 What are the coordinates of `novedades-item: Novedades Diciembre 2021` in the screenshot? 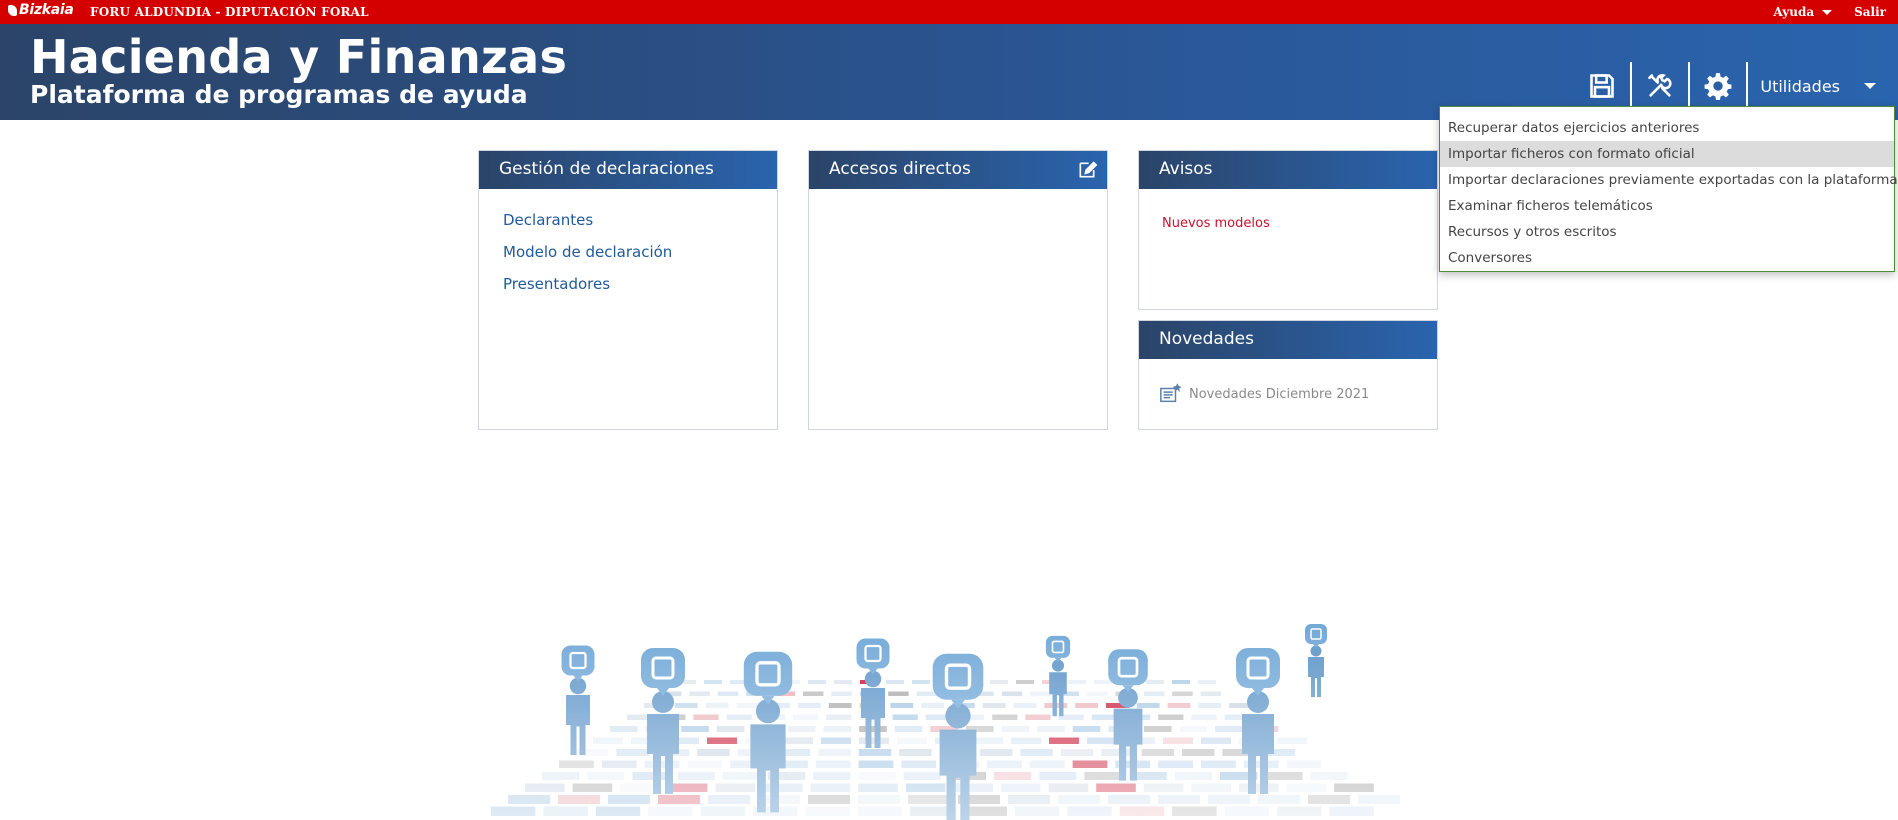 It's located at (1288, 394).